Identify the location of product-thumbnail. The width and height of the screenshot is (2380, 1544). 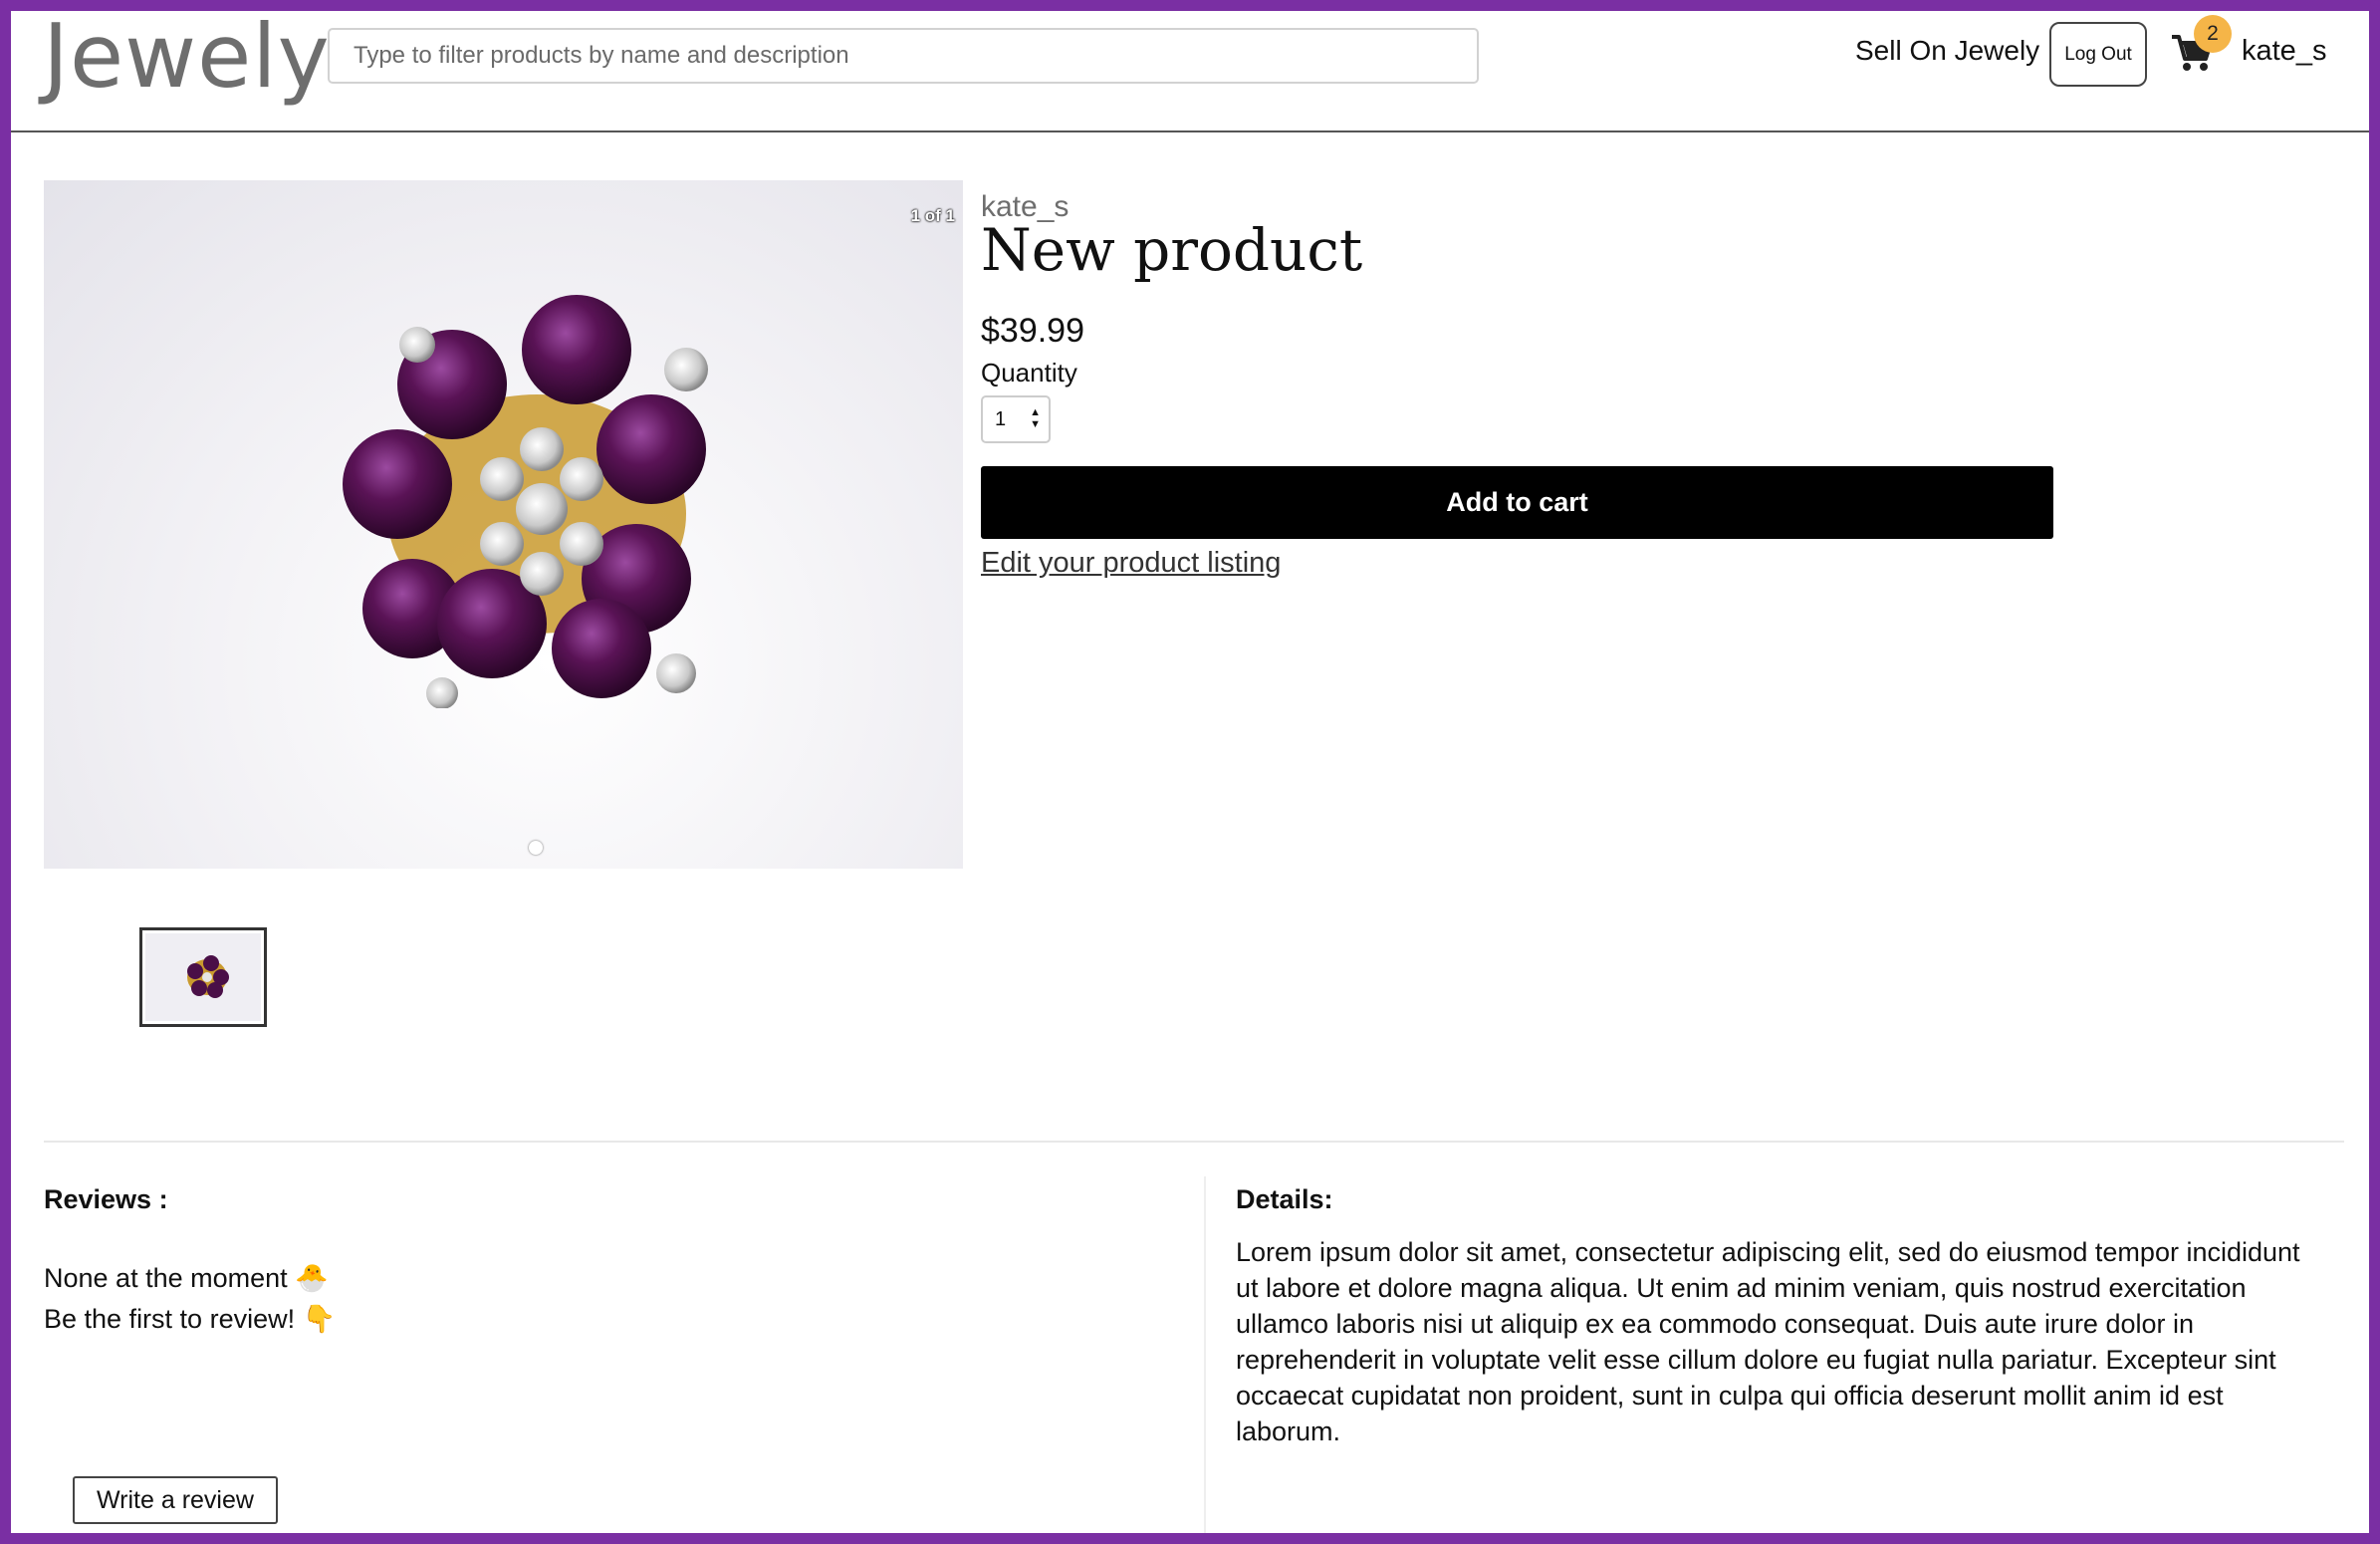
(203, 977).